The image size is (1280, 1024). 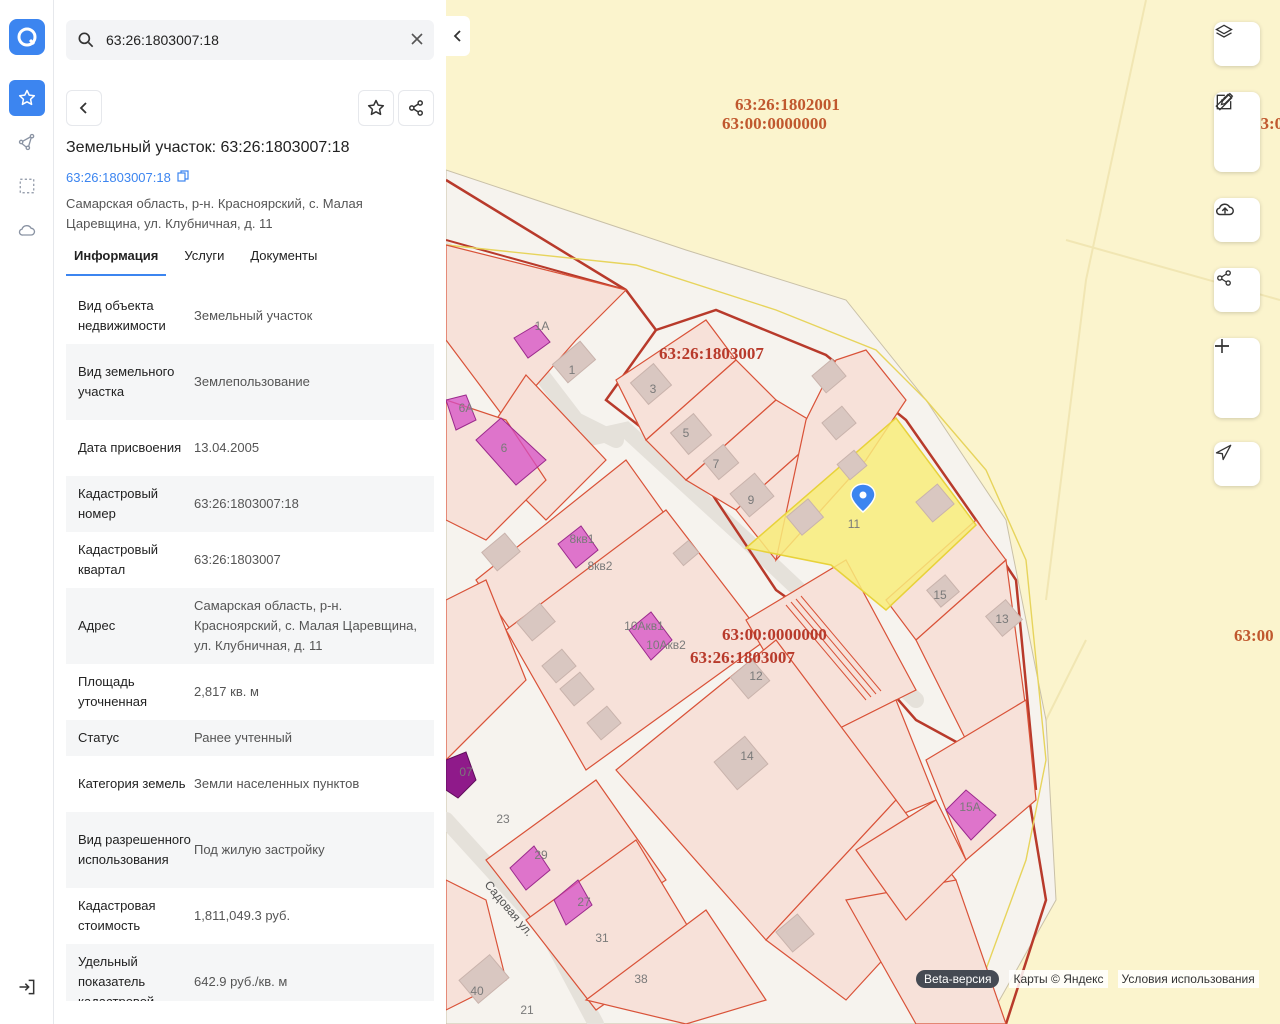 I want to click on lot-label: 10Акв1, so click(x=644, y=626).